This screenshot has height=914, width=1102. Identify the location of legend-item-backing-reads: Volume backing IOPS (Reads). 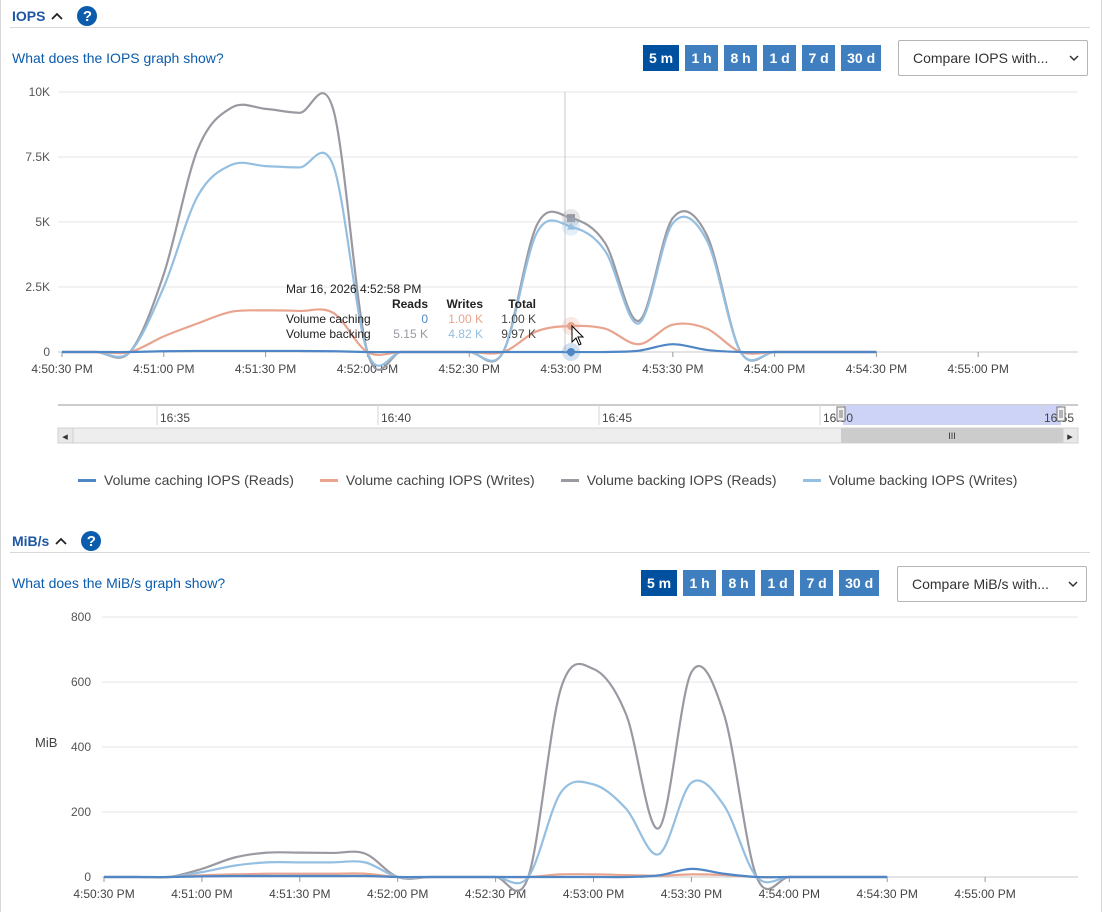
(668, 480).